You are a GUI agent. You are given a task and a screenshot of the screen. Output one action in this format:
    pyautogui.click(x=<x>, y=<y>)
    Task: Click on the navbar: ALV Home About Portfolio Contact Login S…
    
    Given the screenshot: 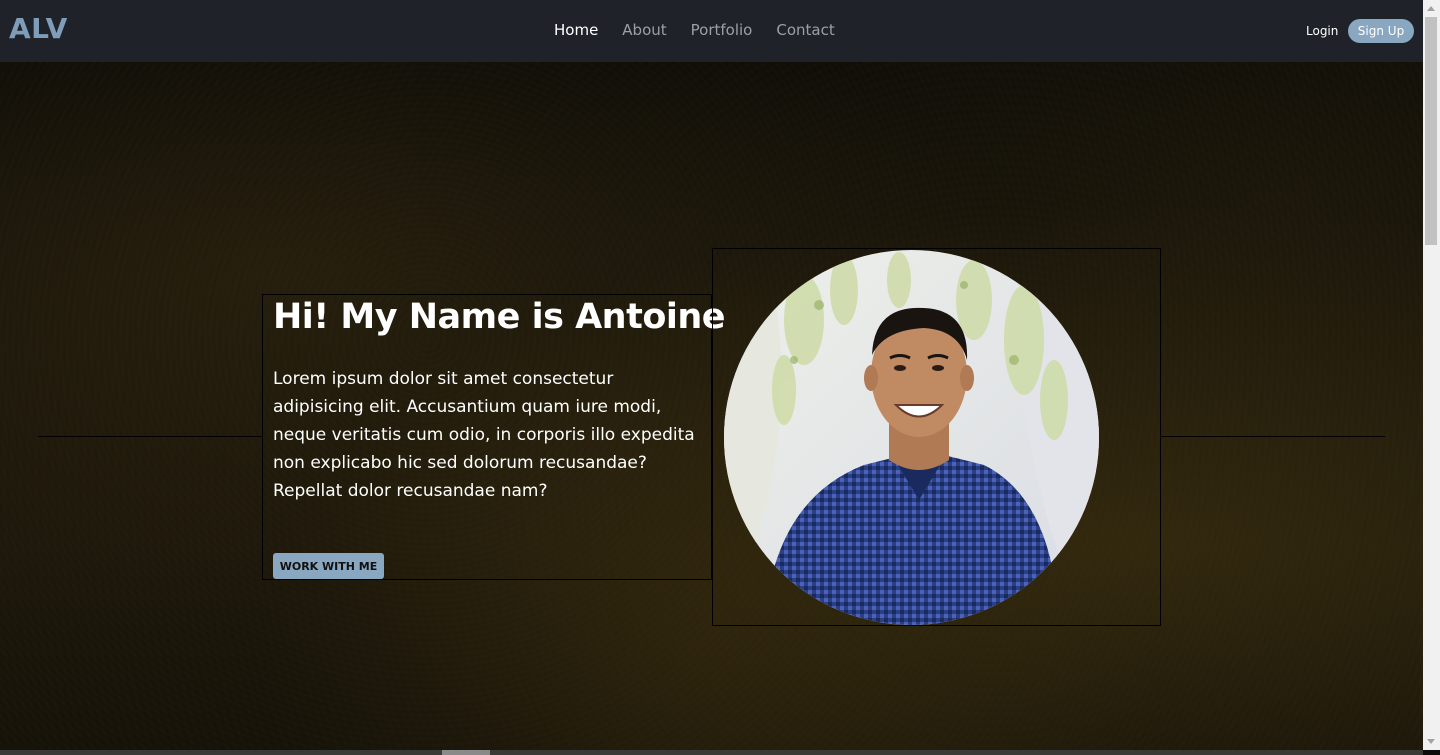 What is the action you would take?
    pyautogui.click(x=711, y=31)
    